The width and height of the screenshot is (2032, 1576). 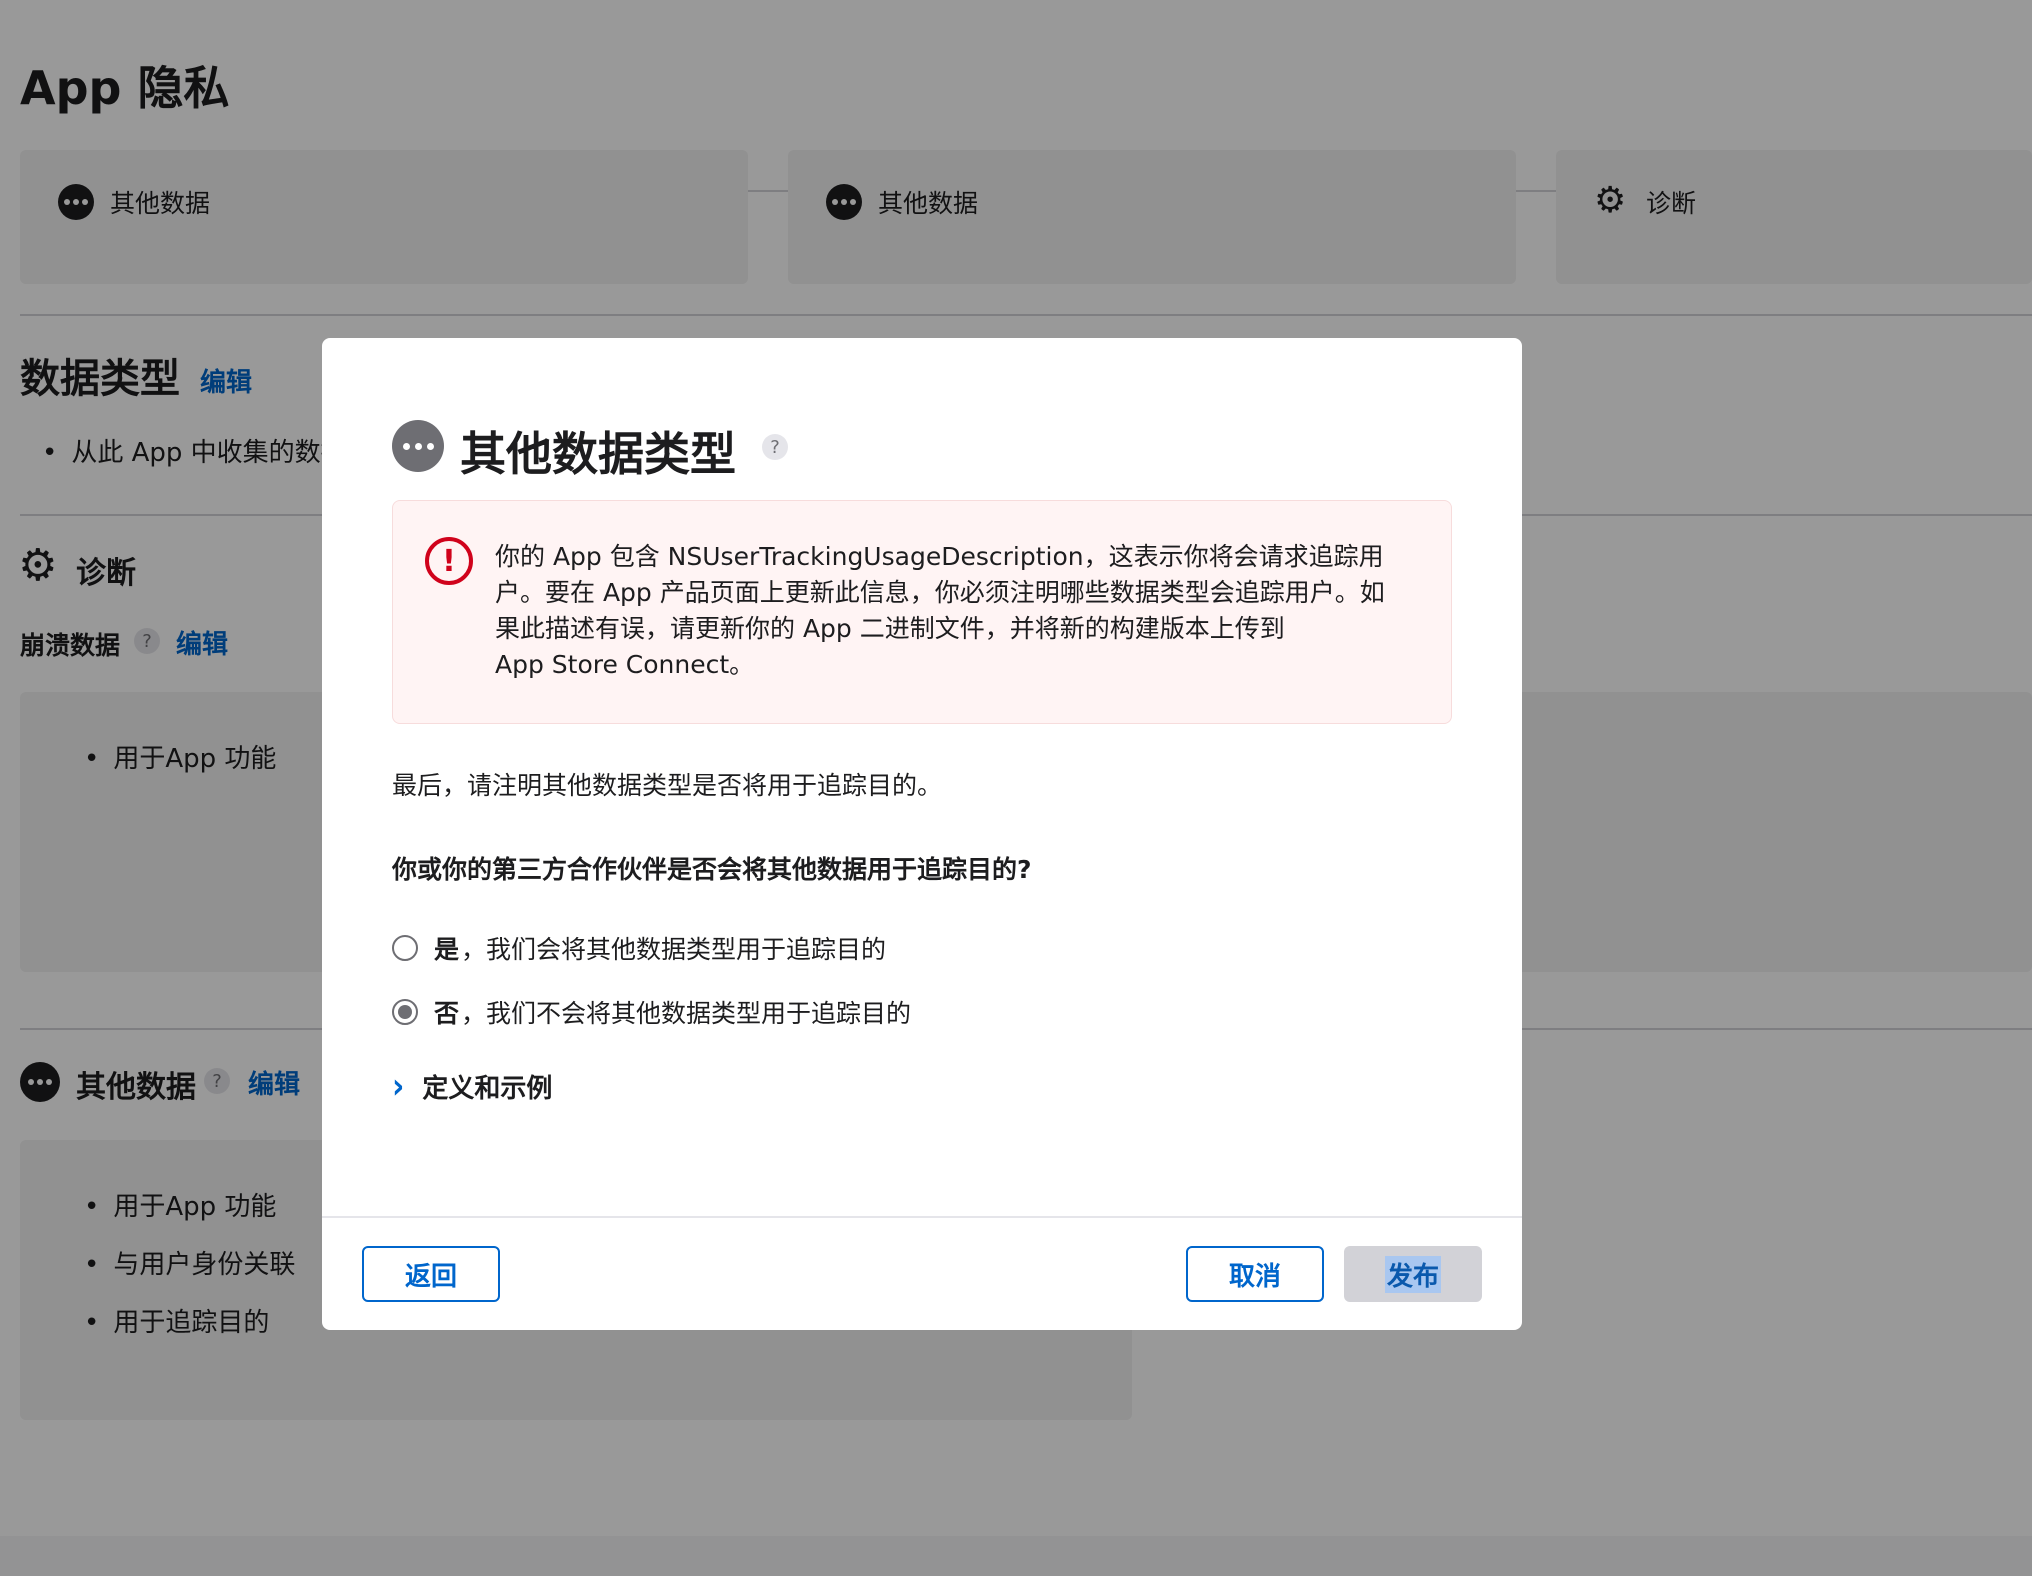 What do you see at coordinates (447, 949) in the screenshot?
I see `option-strong: 是` at bounding box center [447, 949].